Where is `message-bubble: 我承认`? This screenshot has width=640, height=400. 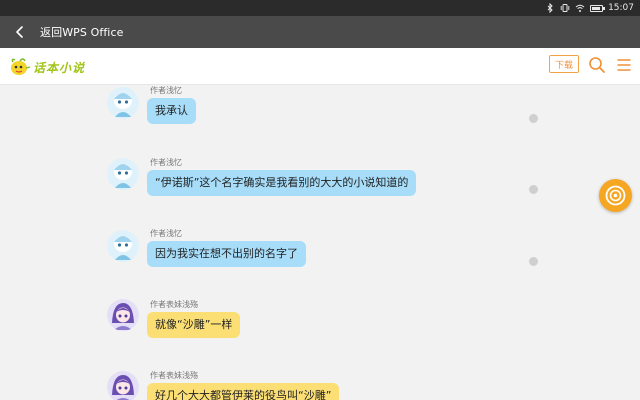
message-bubble: 我承认 is located at coordinates (171, 111).